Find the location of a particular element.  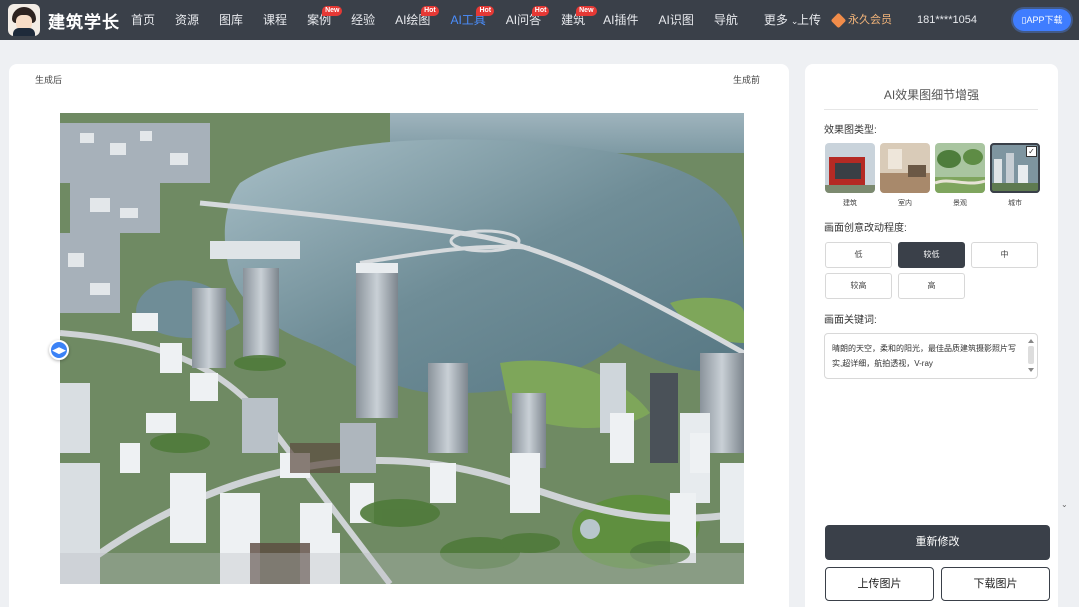

nav-item-experience: 经验 is located at coordinates (363, 20).